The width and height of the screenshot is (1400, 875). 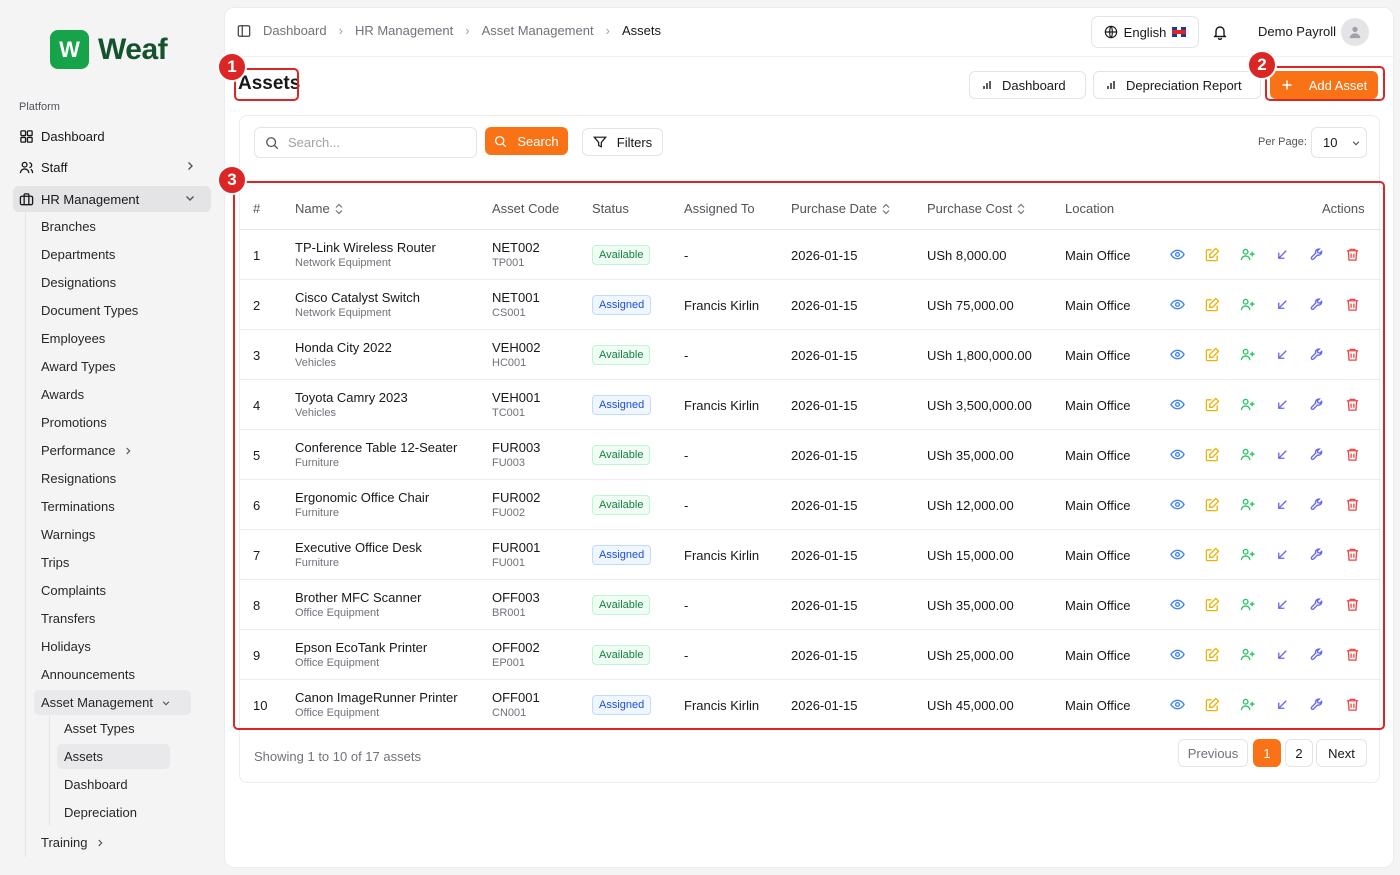 I want to click on next-page-button: Next, so click(x=1341, y=753).